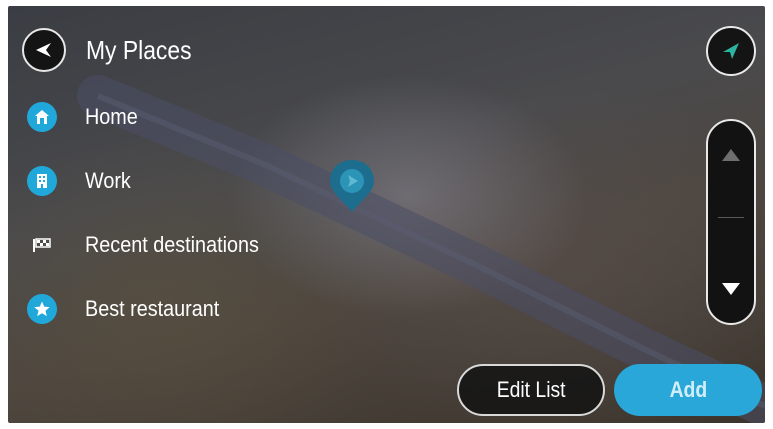 This screenshot has width=773, height=429. I want to click on chevron-up-icon, so click(731, 155).